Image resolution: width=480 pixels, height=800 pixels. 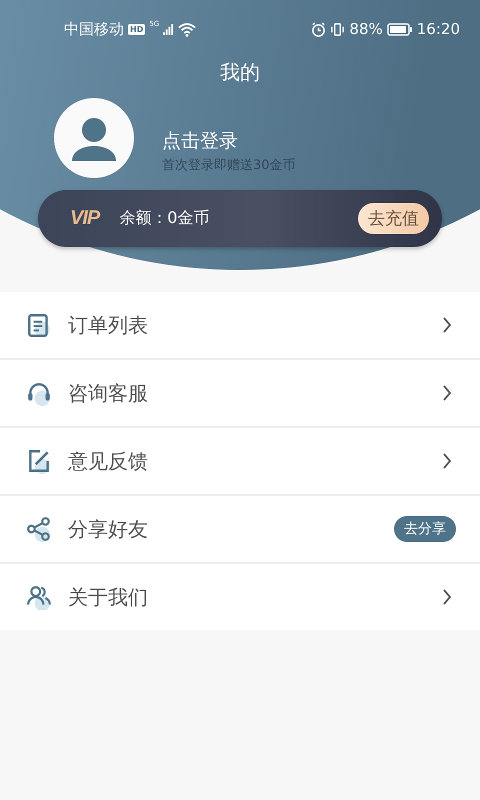 What do you see at coordinates (39, 461) in the screenshot?
I see `edit-icon` at bounding box center [39, 461].